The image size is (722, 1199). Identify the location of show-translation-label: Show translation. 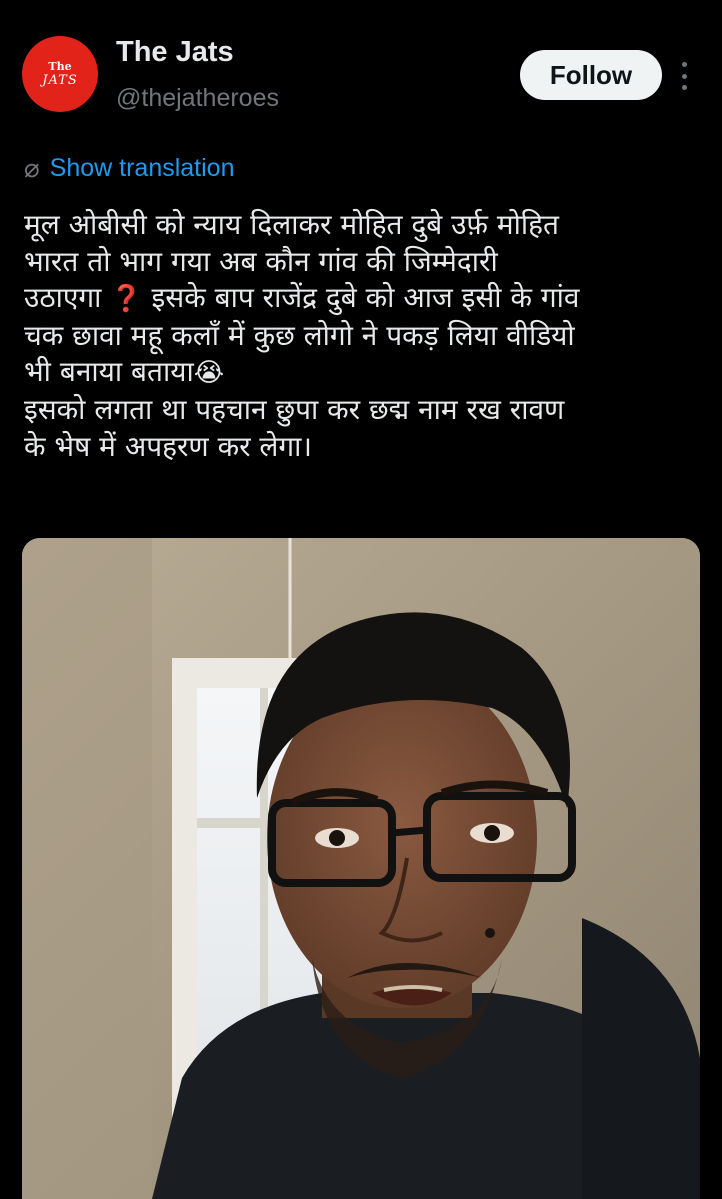
(142, 167).